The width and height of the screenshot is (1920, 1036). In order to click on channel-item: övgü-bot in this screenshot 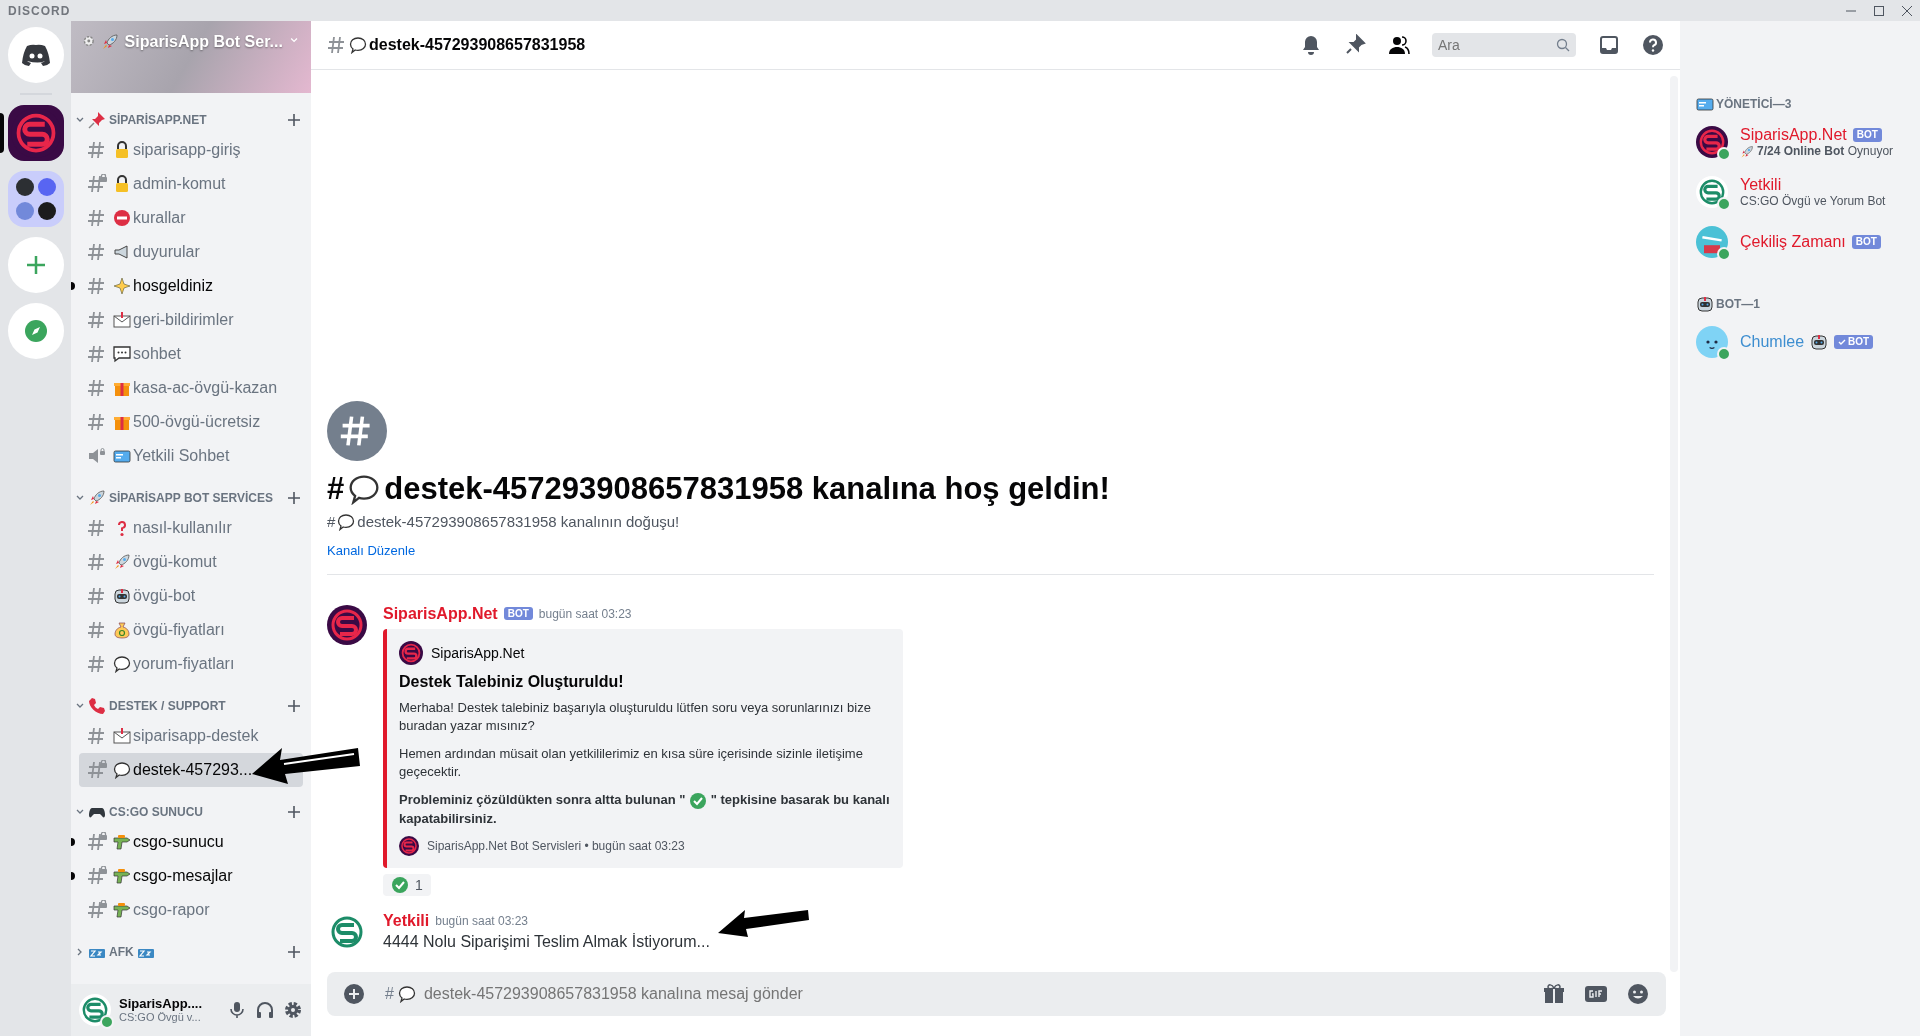, I will do `click(191, 596)`.